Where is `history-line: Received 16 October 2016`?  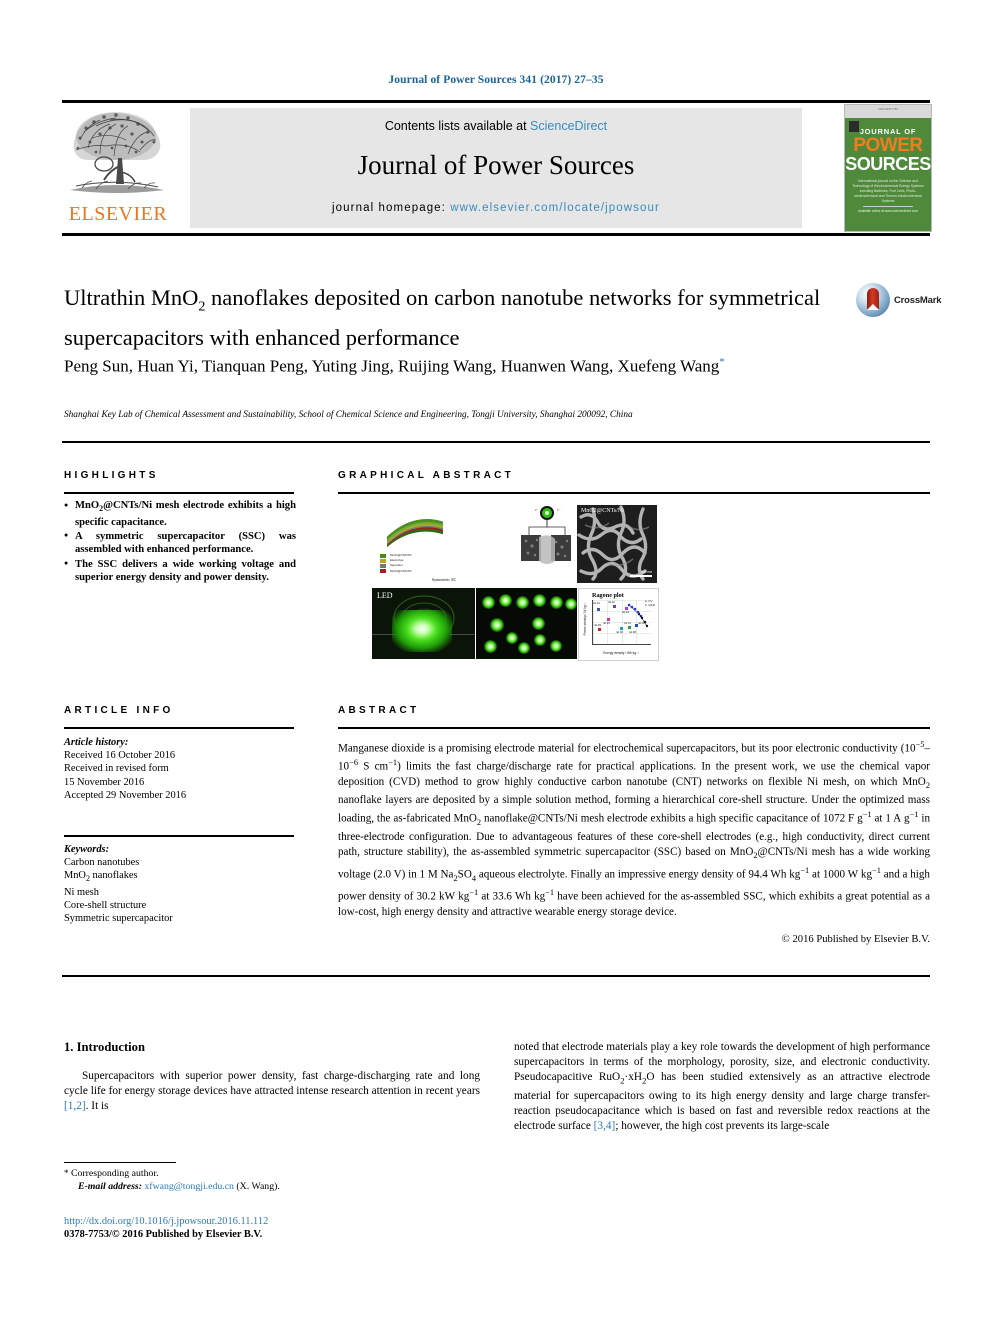
history-line: Received 16 October 2016 is located at coordinates (120, 756).